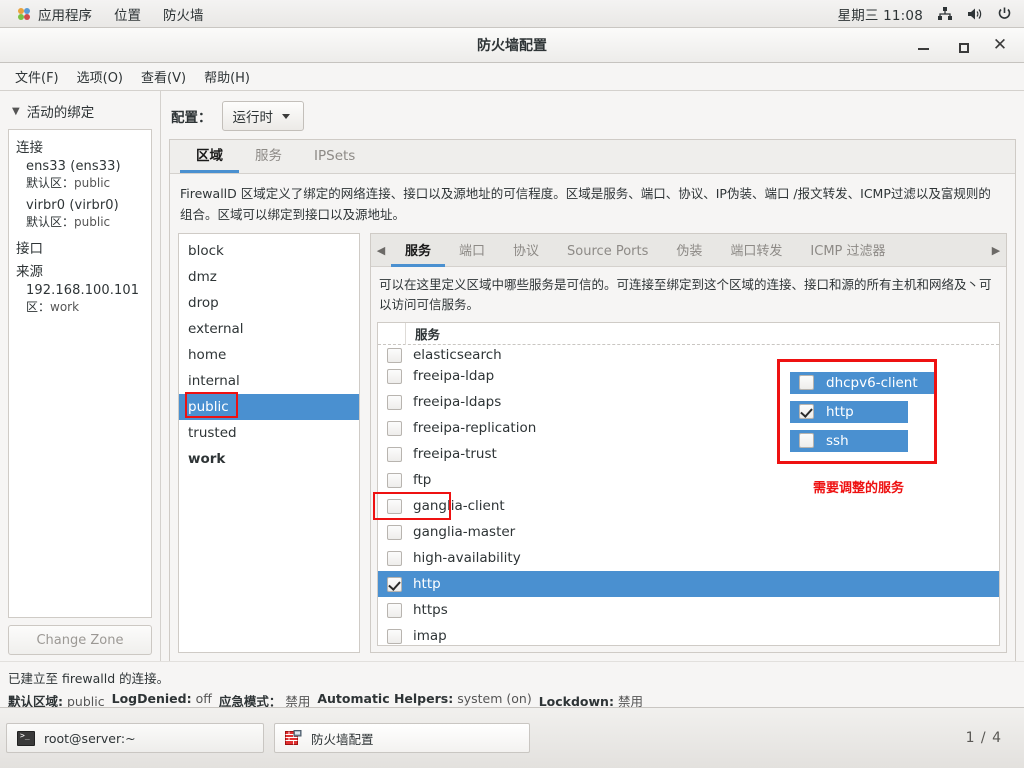 The image size is (1024, 768). What do you see at coordinates (1004, 13) in the screenshot?
I see `power-icon` at bounding box center [1004, 13].